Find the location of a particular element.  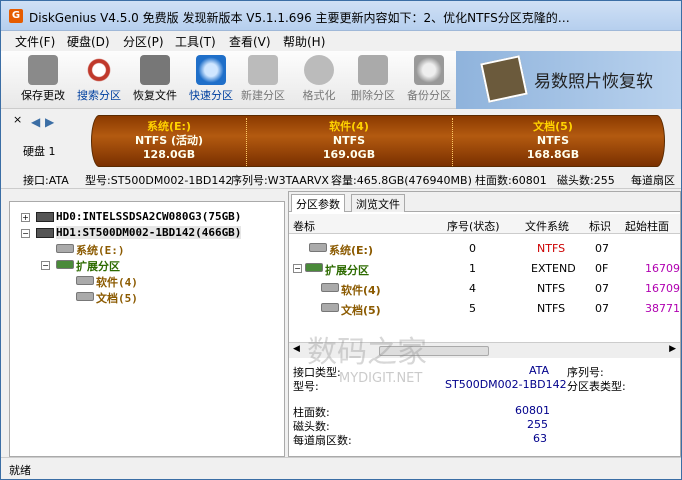

format-button: 格式化 is located at coordinates (319, 80).